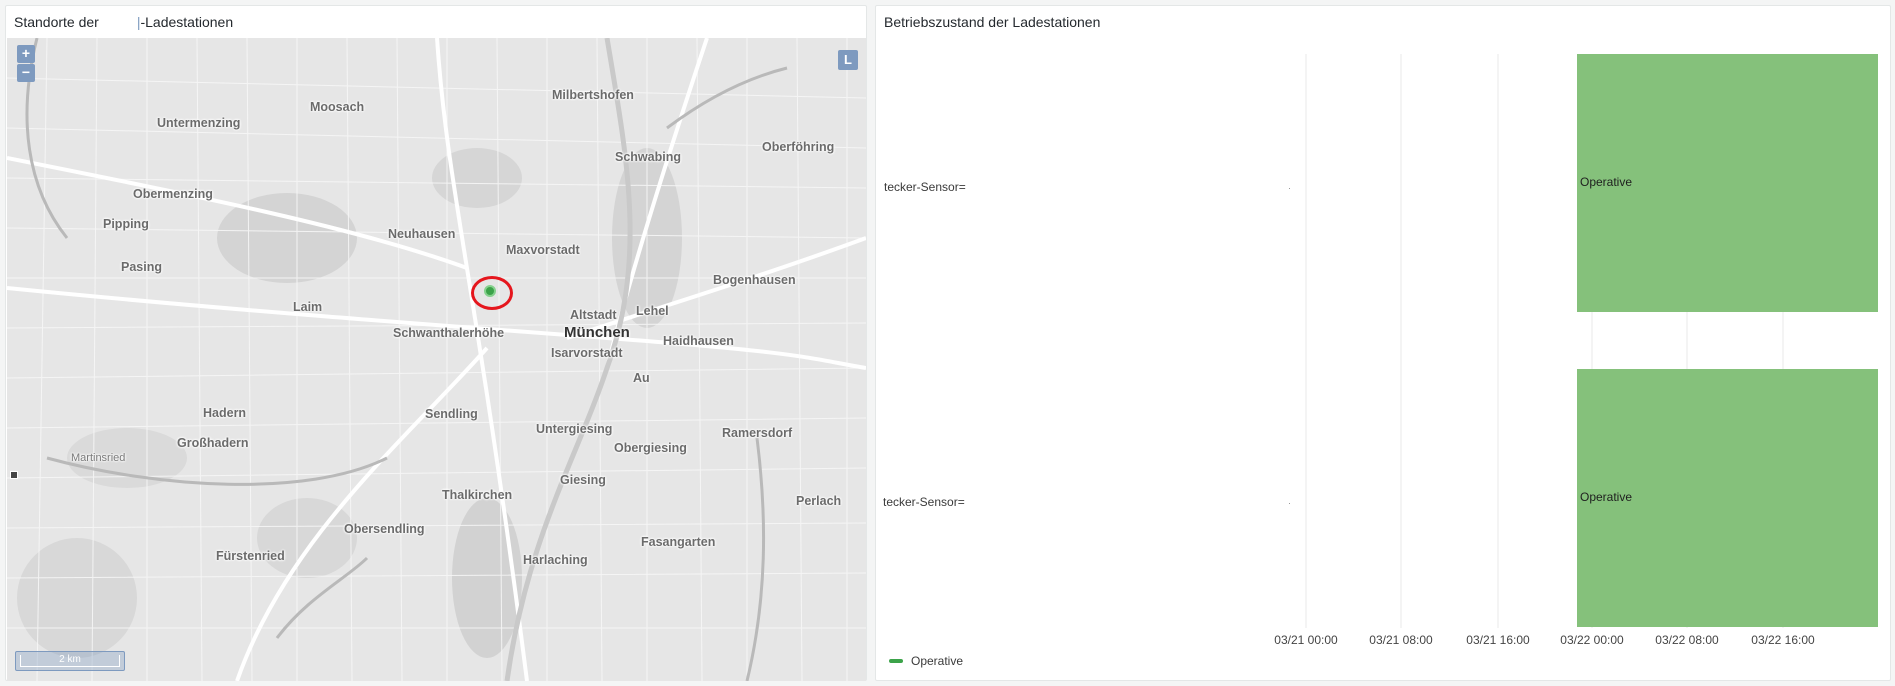 The image size is (1895, 686). What do you see at coordinates (587, 353) in the screenshot?
I see `place-label: Isarvorstadt` at bounding box center [587, 353].